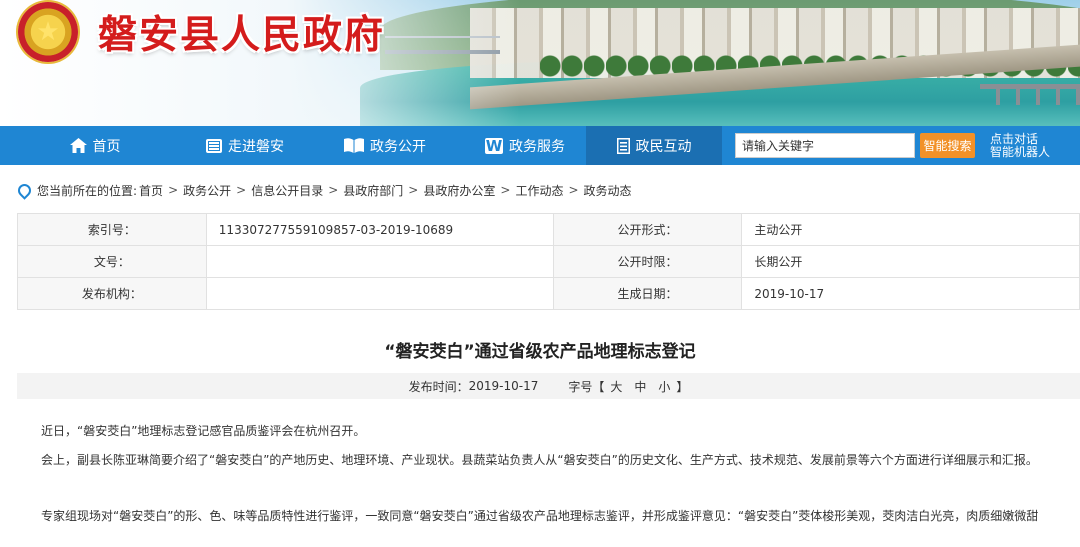 This screenshot has height=547, width=1080. Describe the element at coordinates (586, 386) in the screenshot. I see `fontsize-label: 字号【` at that location.